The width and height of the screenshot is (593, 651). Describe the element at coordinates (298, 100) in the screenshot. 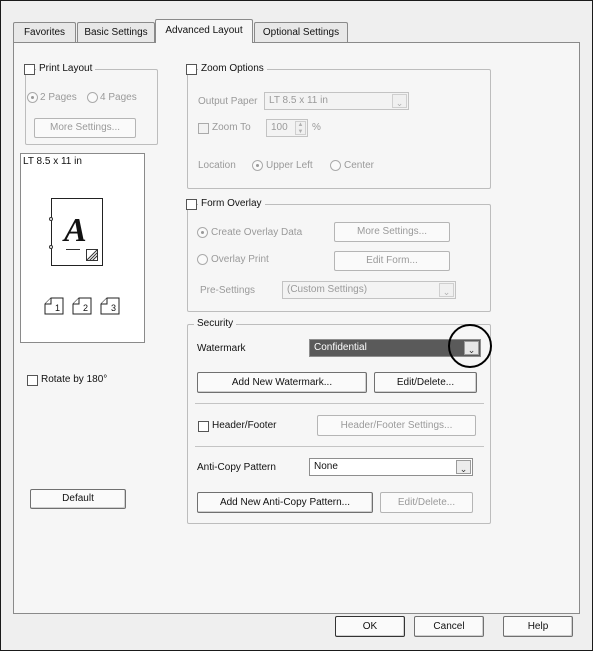

I see `output-paper-value: LT 8.5 x 11 in` at that location.